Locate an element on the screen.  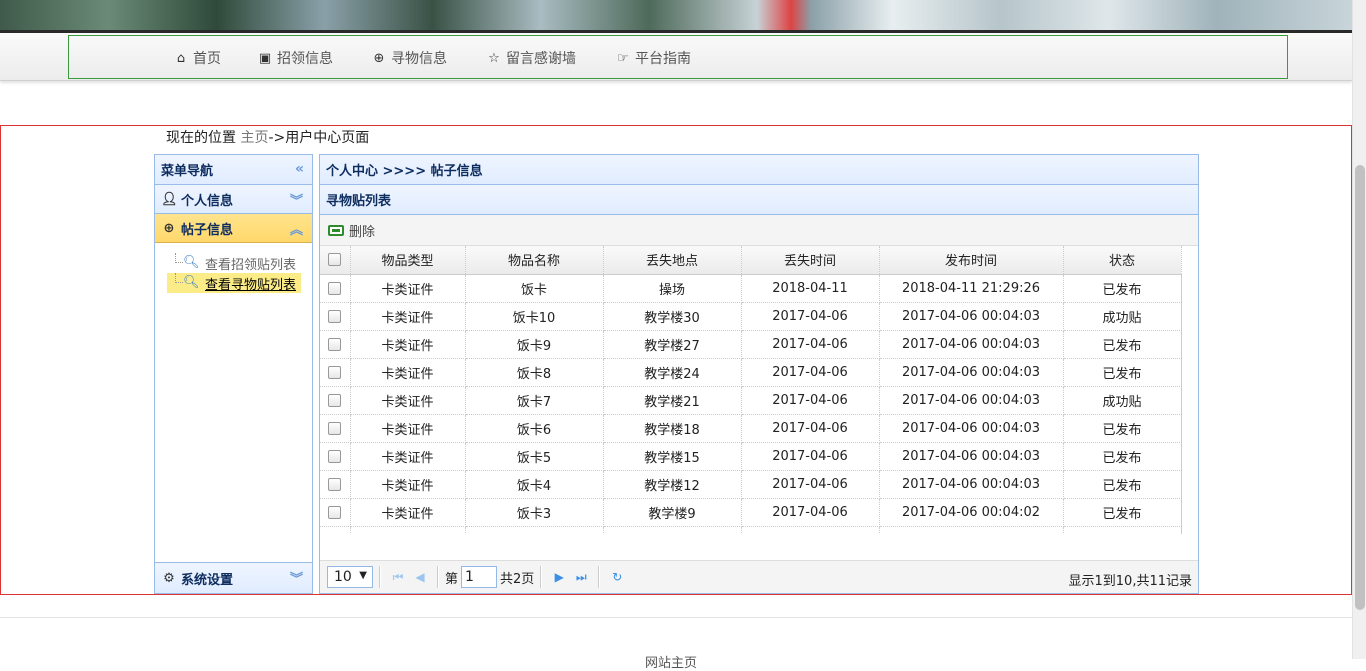
menu-header: 菜单导航 « is located at coordinates (233, 170).